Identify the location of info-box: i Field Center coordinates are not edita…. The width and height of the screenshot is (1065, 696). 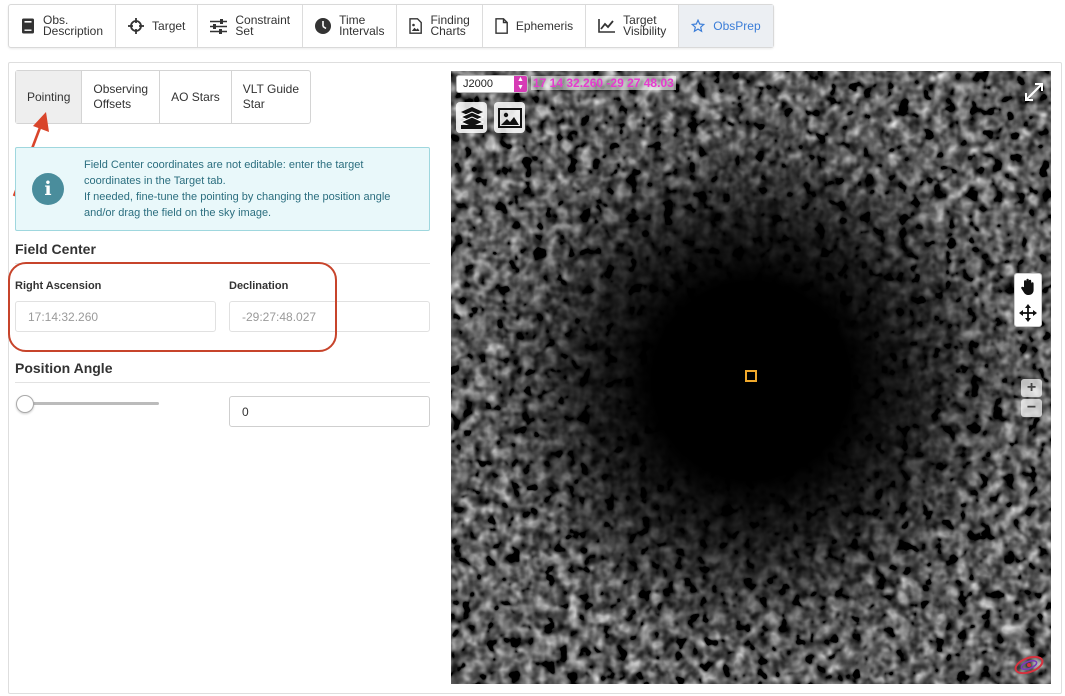
(222, 189).